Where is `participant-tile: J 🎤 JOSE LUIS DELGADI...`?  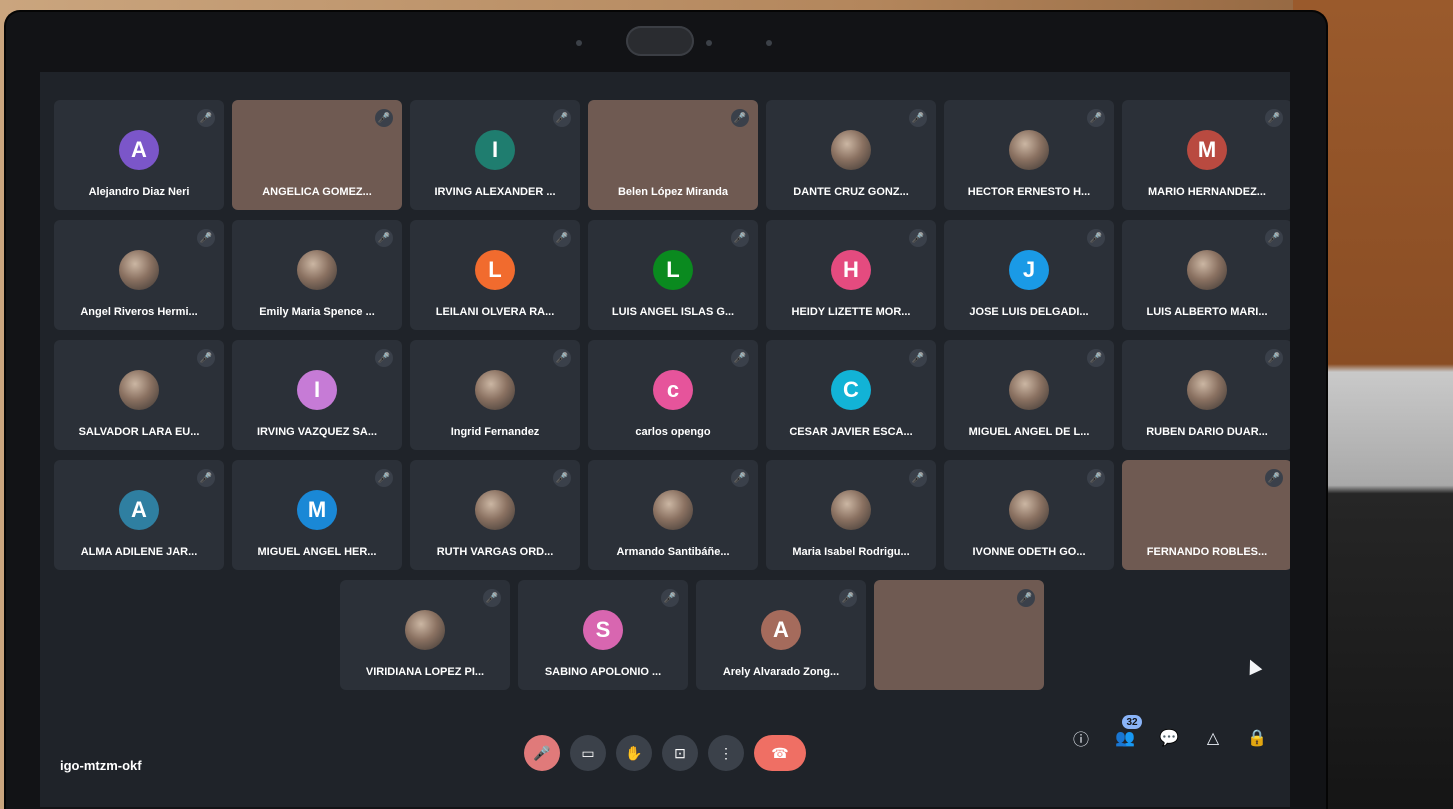
participant-tile: J 🎤 JOSE LUIS DELGADI... is located at coordinates (1029, 275).